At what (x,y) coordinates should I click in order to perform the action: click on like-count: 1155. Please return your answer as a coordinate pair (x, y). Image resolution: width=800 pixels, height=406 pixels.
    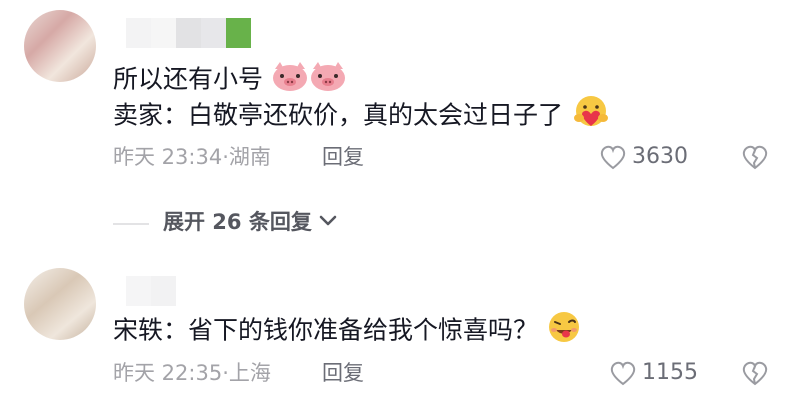
    Looking at the image, I should click on (670, 372).